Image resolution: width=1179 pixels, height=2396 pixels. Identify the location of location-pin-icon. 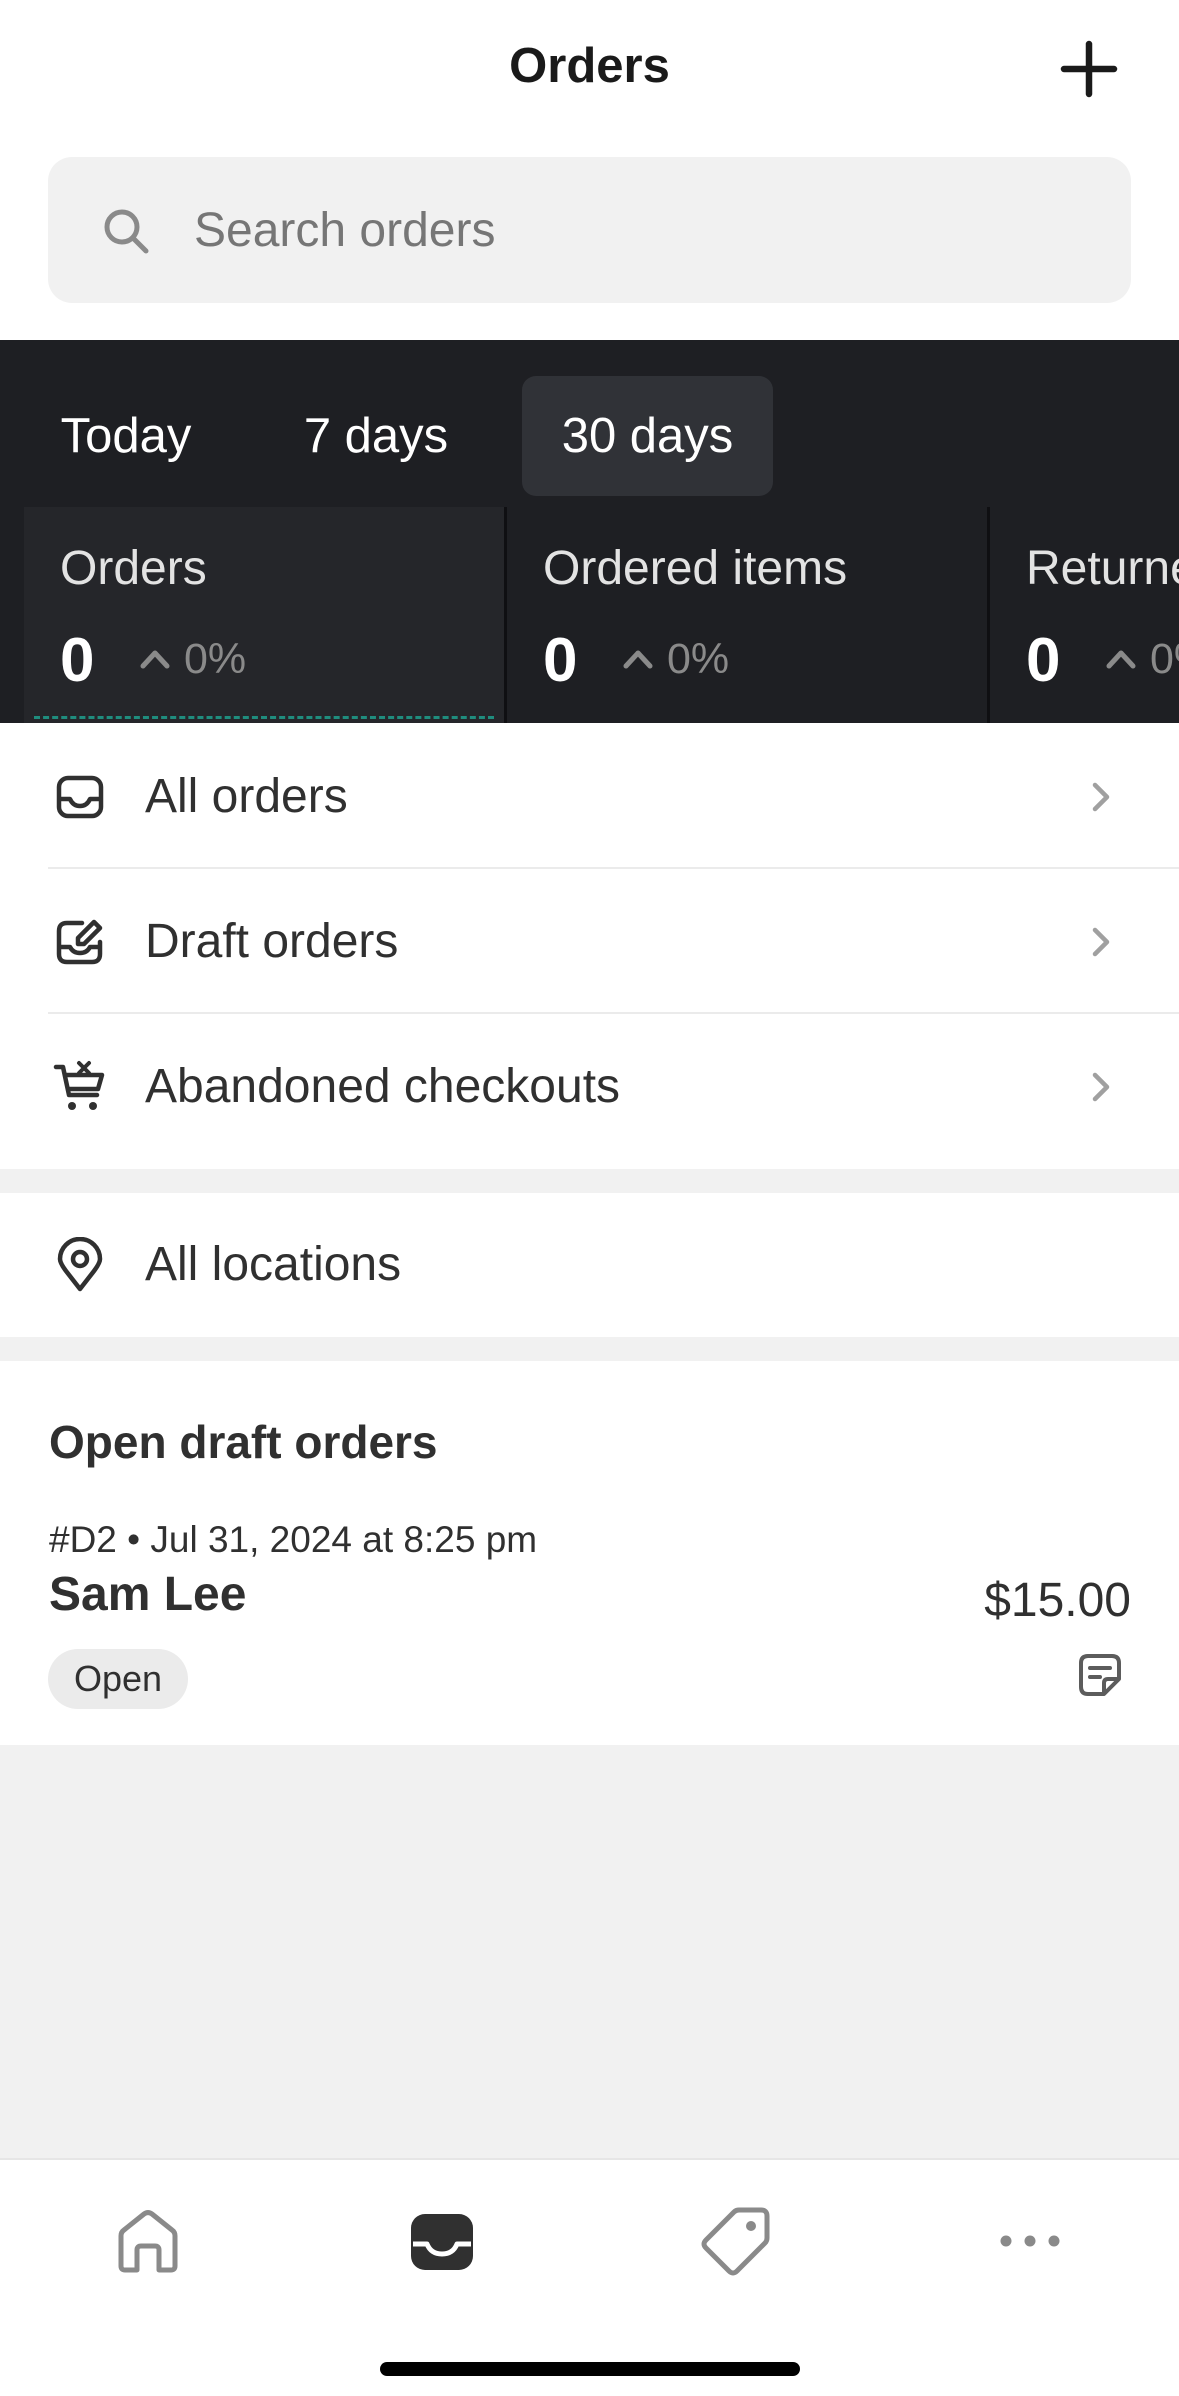
(80, 1265).